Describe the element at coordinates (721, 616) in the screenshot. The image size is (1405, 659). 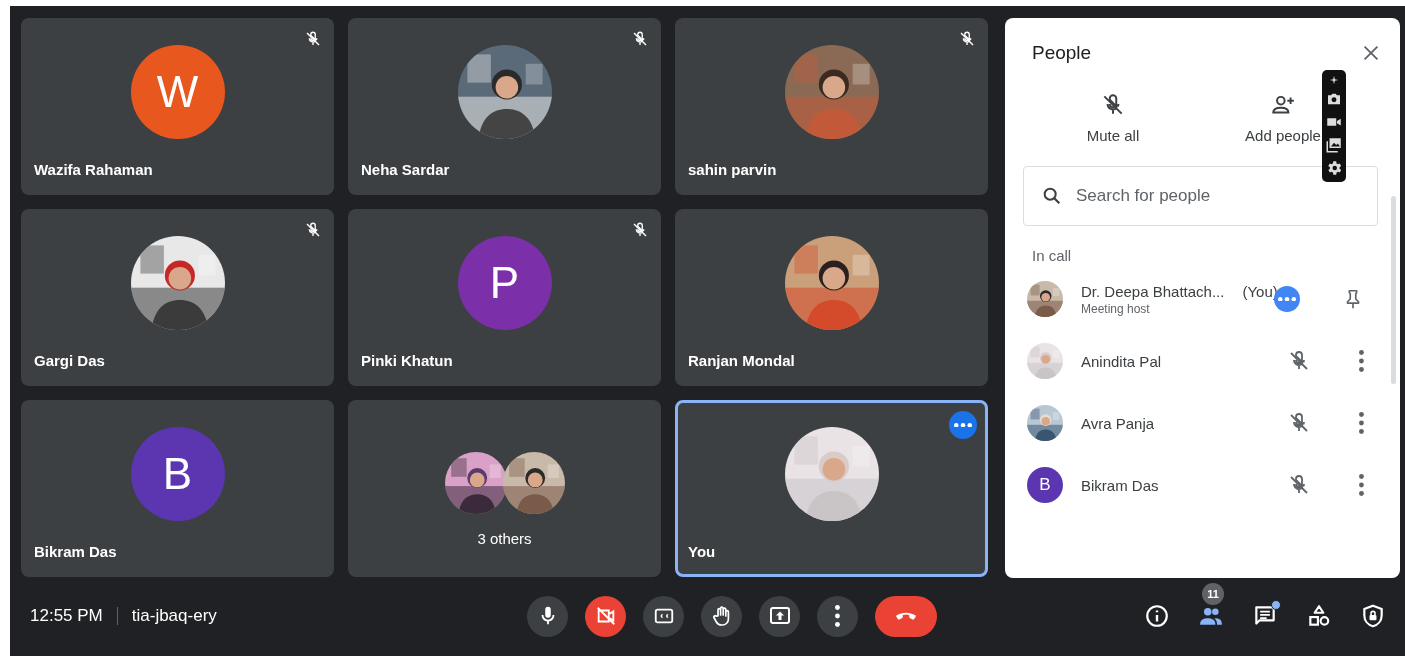
I see `raise-hand-button` at that location.